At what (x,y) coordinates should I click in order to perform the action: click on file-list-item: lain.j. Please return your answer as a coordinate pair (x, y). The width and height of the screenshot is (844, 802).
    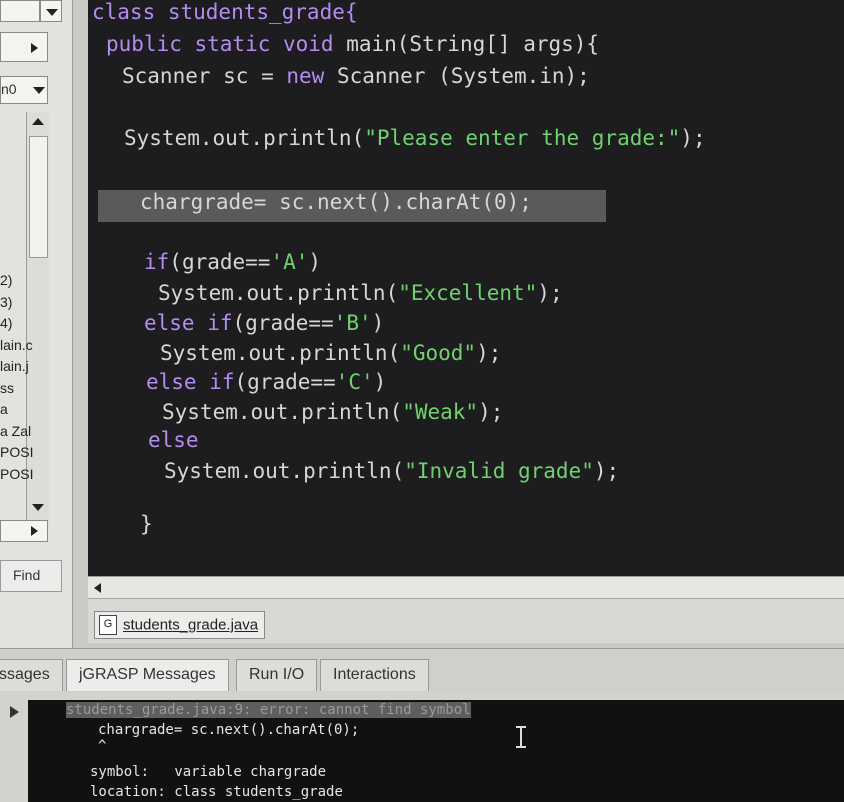
    Looking at the image, I should click on (24, 367).